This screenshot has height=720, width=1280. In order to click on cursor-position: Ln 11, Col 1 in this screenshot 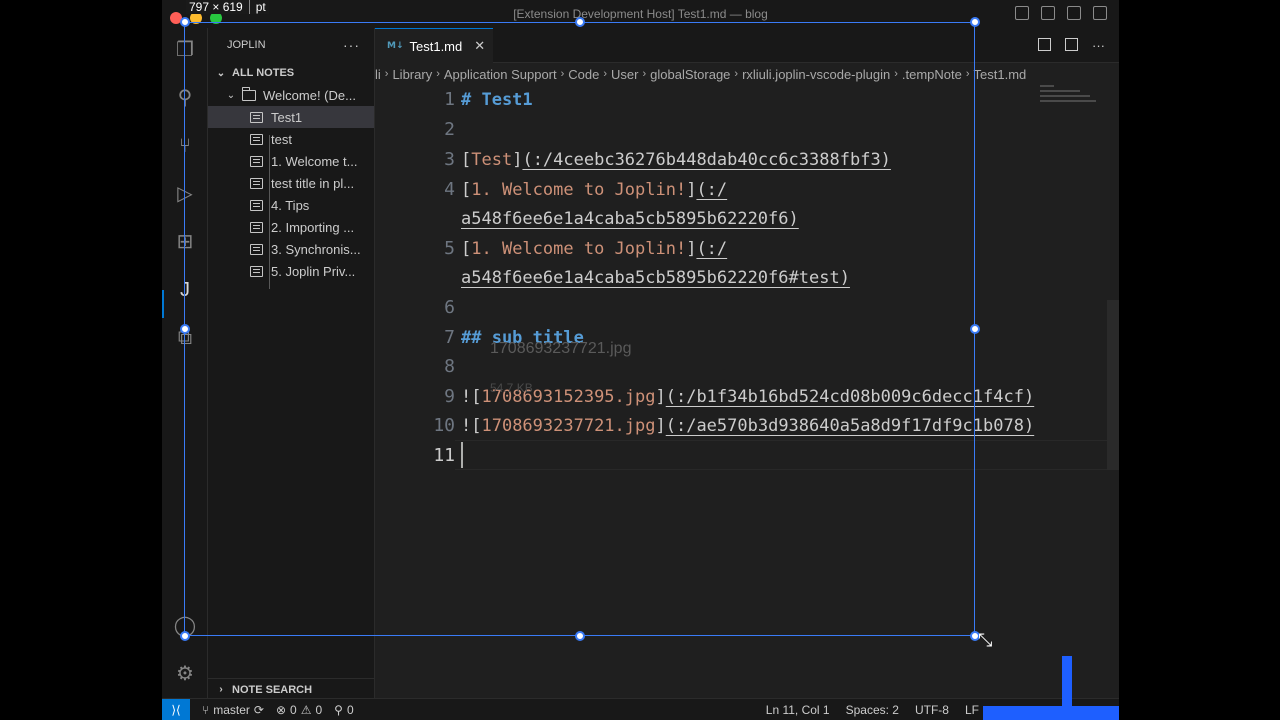, I will do `click(798, 710)`.